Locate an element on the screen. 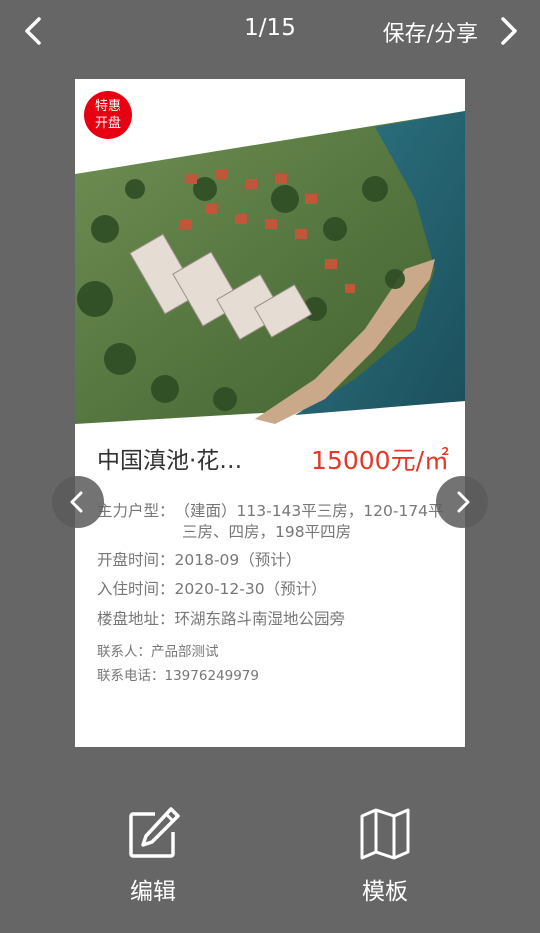 The image size is (540, 933). top-bar: 1/15 保存/分享 is located at coordinates (270, 31).